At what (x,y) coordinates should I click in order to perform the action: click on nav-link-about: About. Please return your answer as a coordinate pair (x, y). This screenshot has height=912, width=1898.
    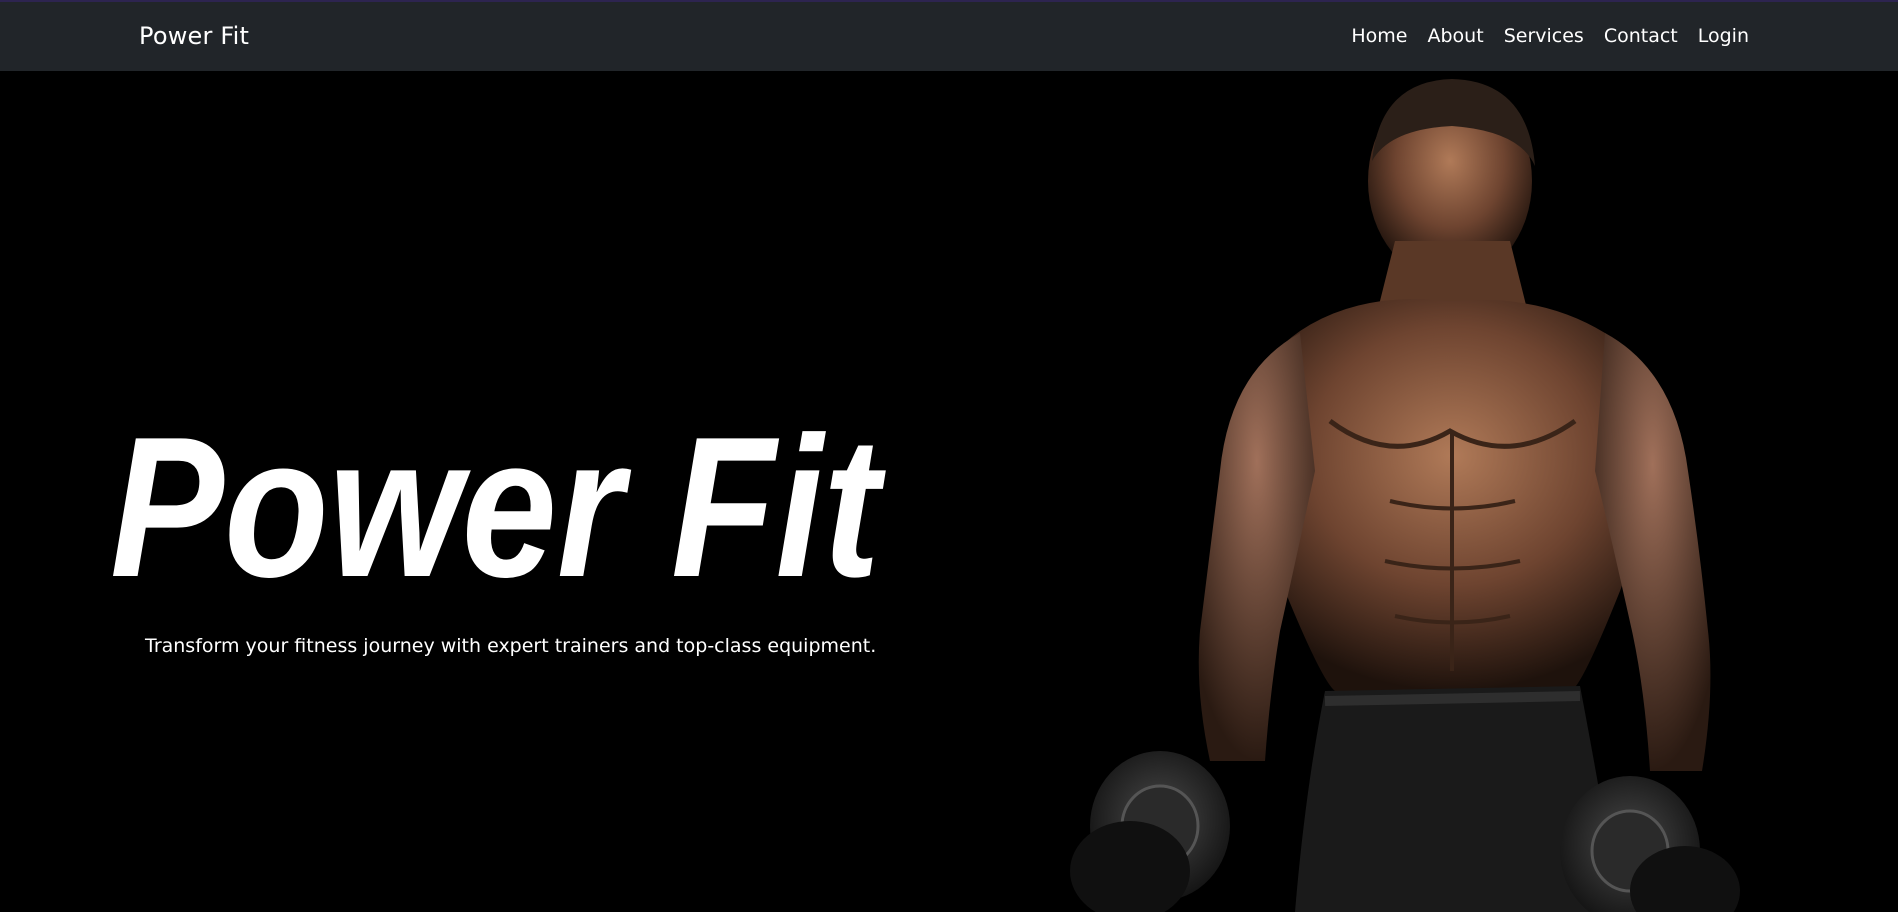
    Looking at the image, I should click on (1456, 36).